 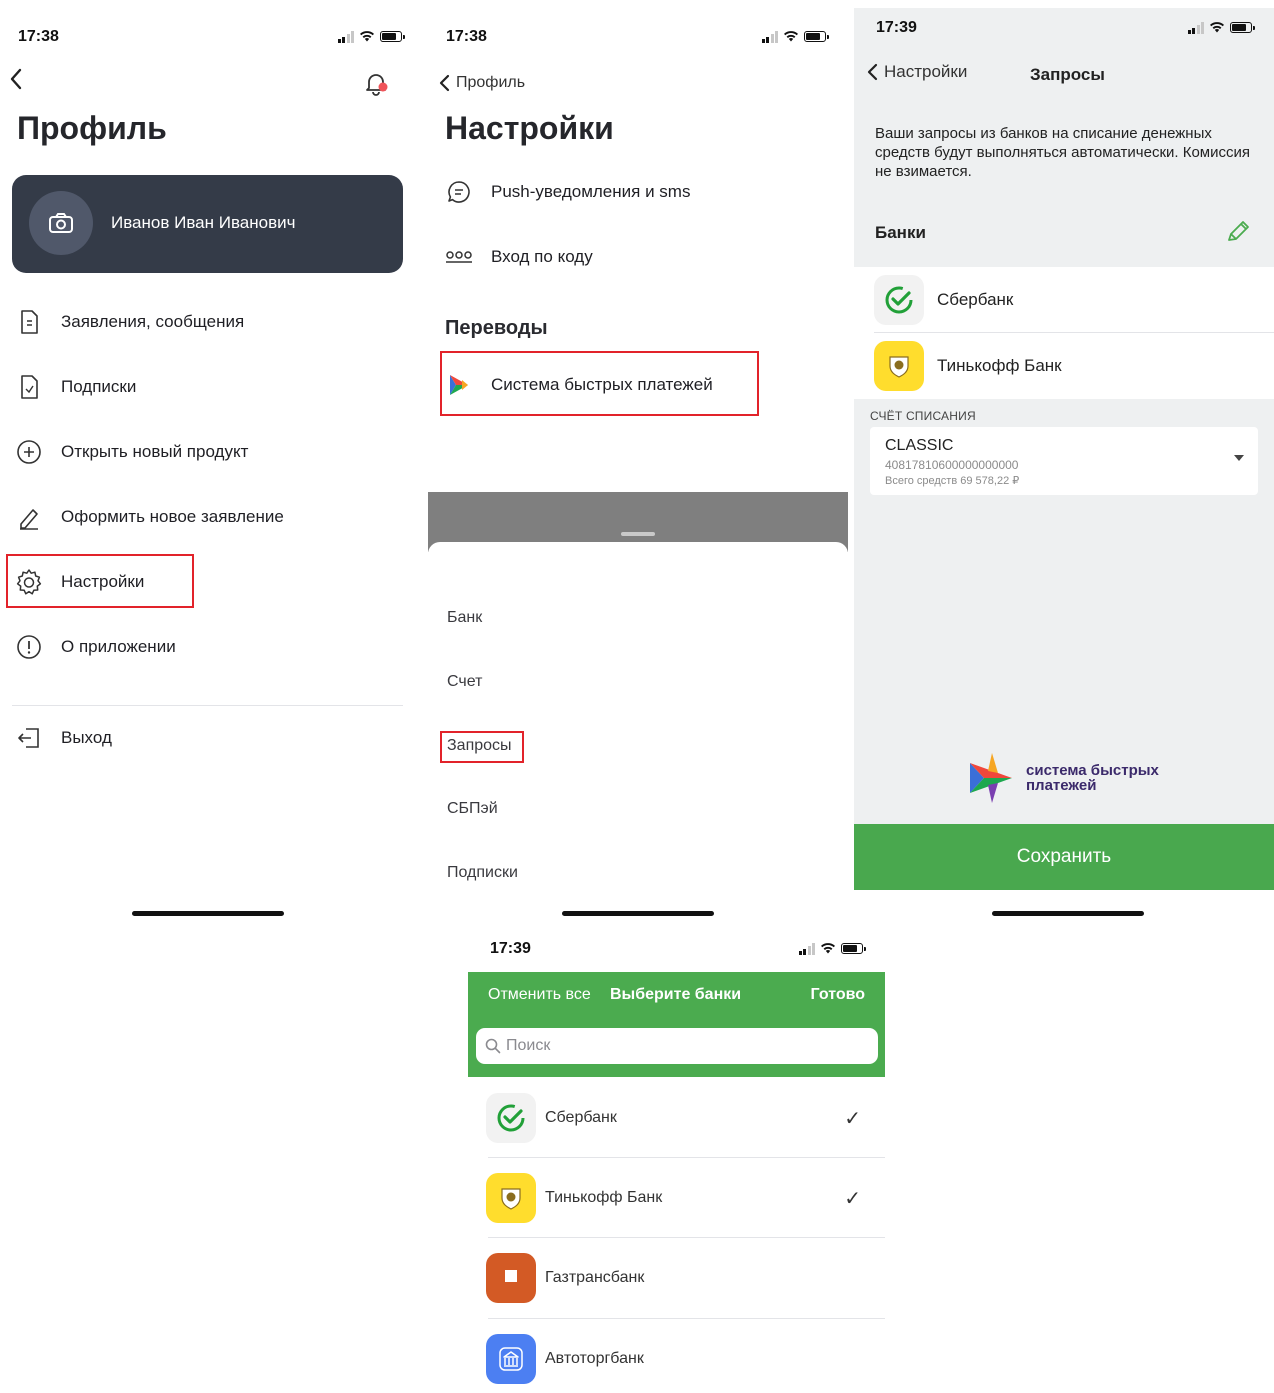 What do you see at coordinates (529, 128) in the screenshot?
I see `page-title: Настройки` at bounding box center [529, 128].